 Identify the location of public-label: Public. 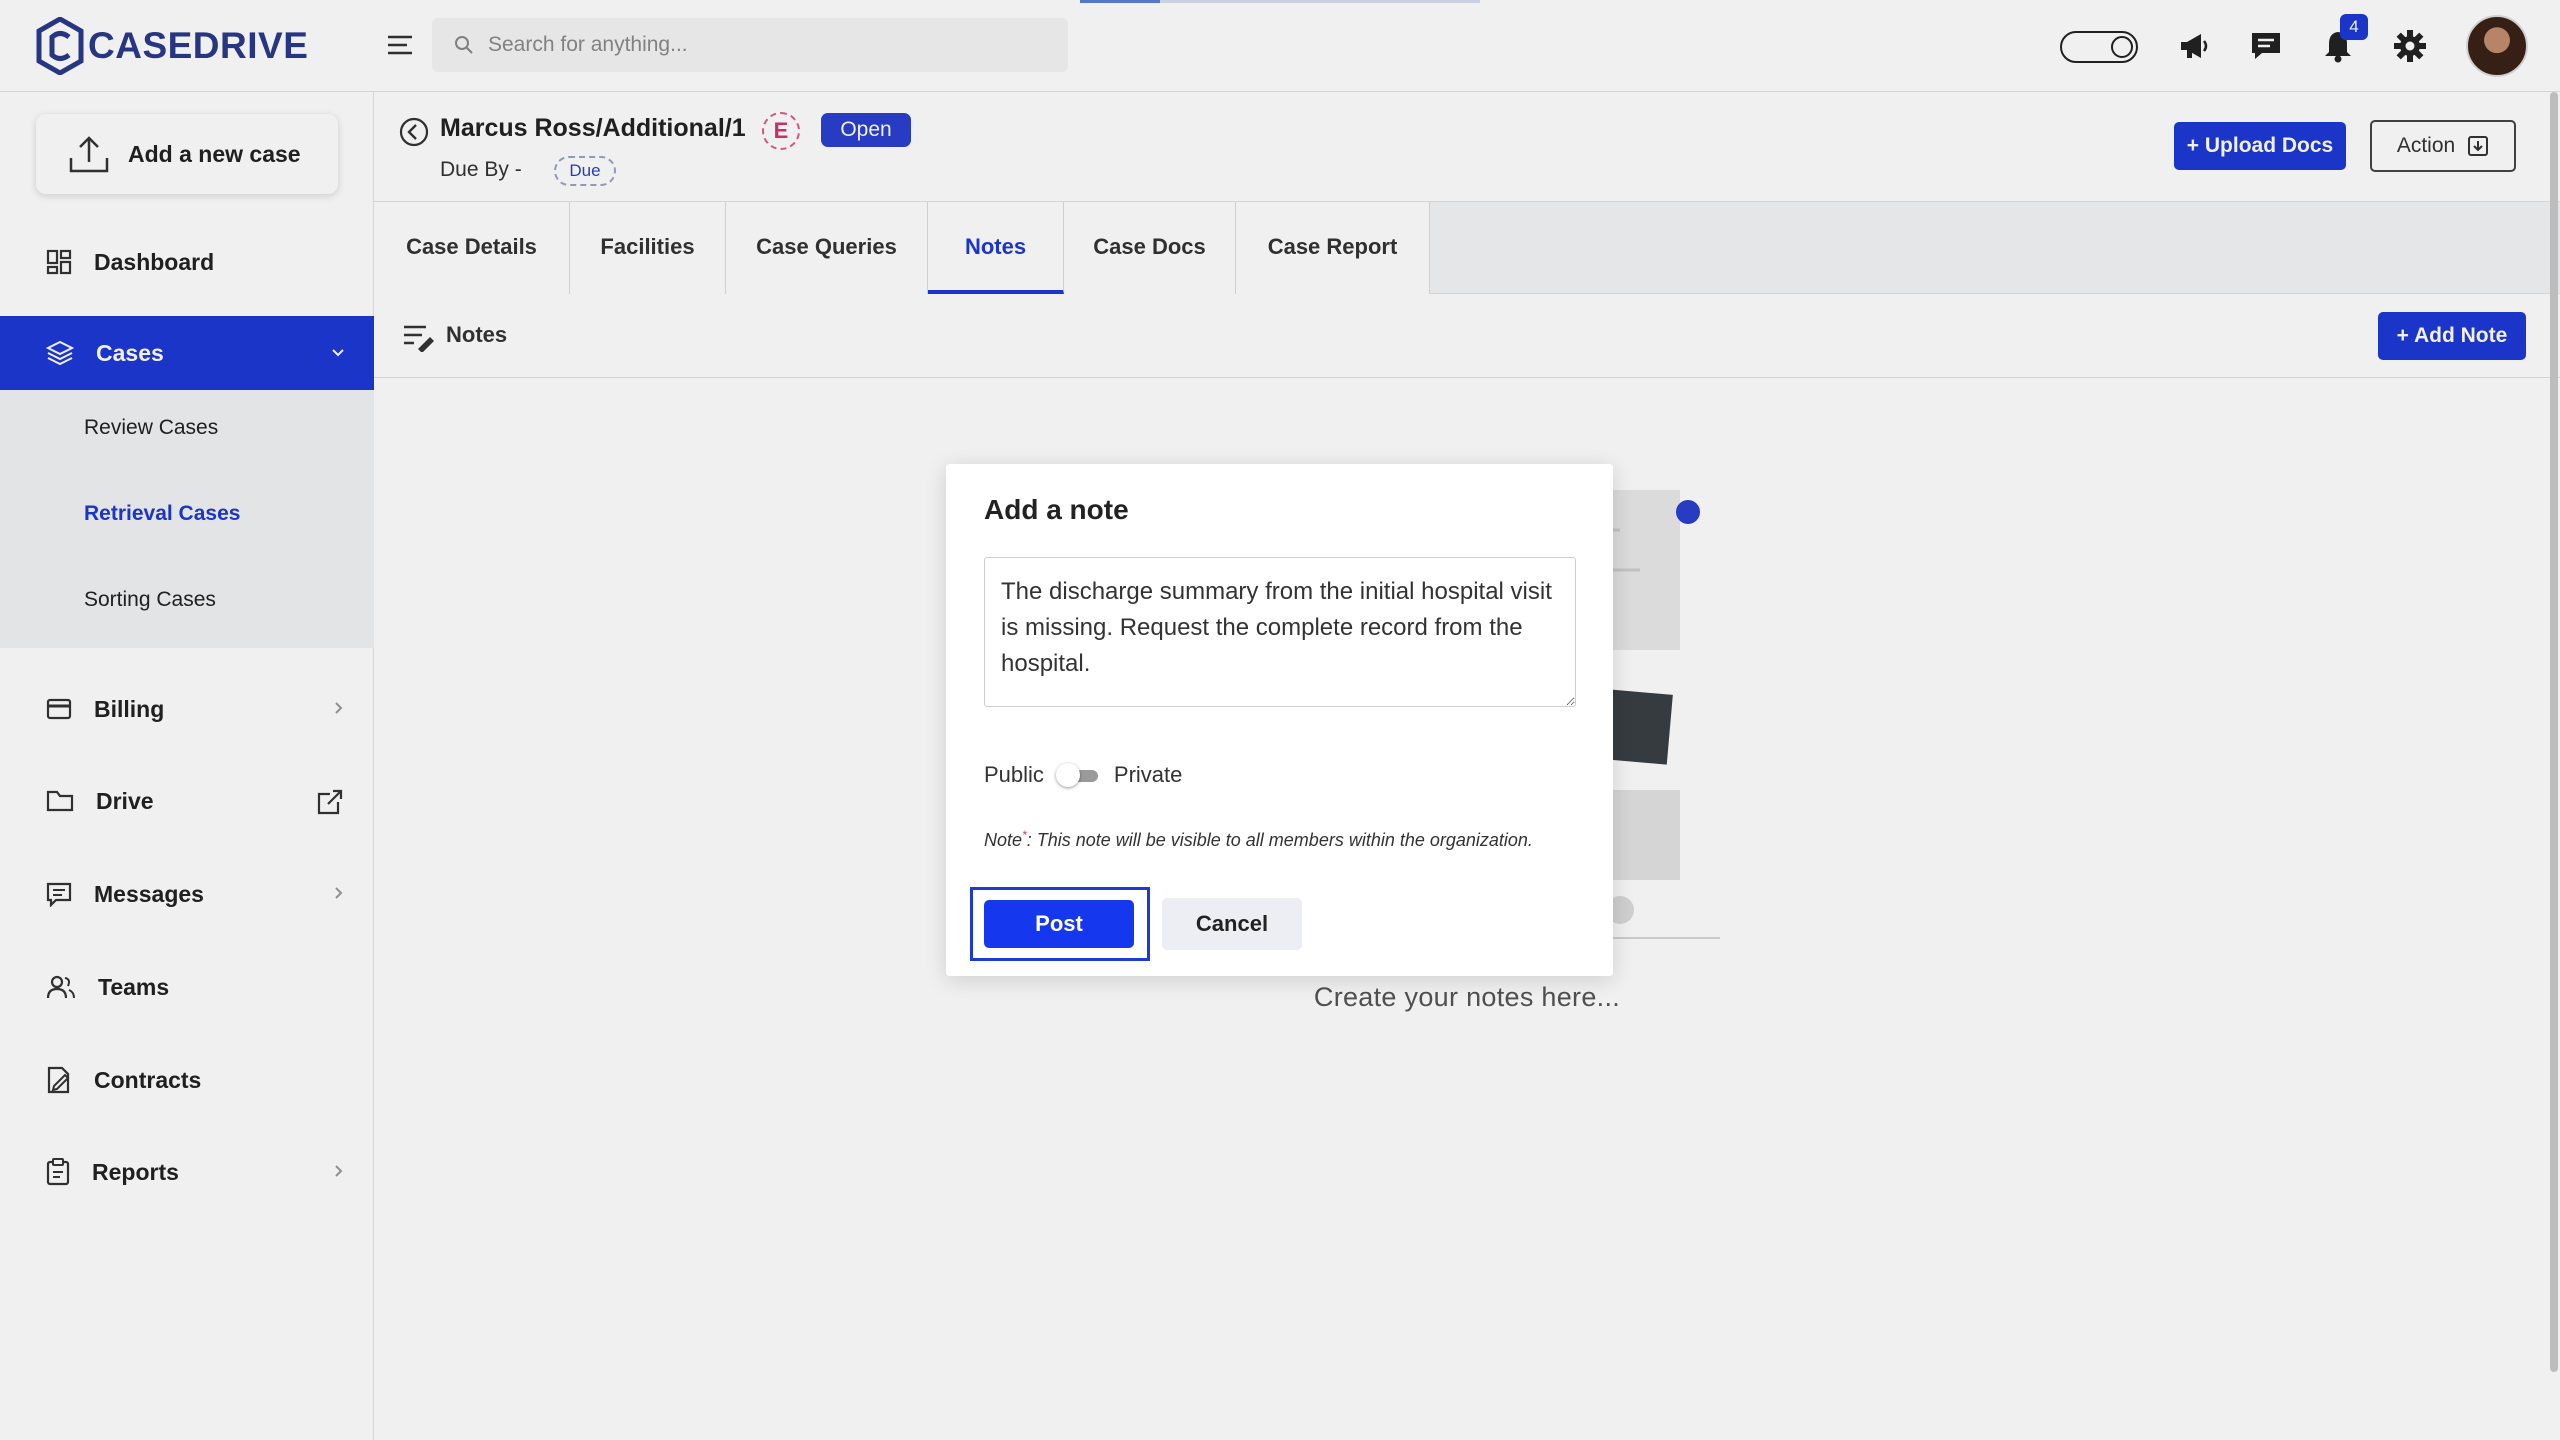
(1014, 774).